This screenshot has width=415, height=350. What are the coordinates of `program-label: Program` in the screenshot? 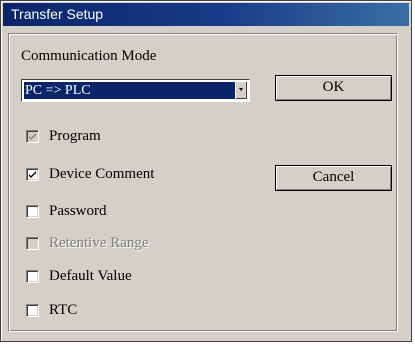 It's located at (75, 136).